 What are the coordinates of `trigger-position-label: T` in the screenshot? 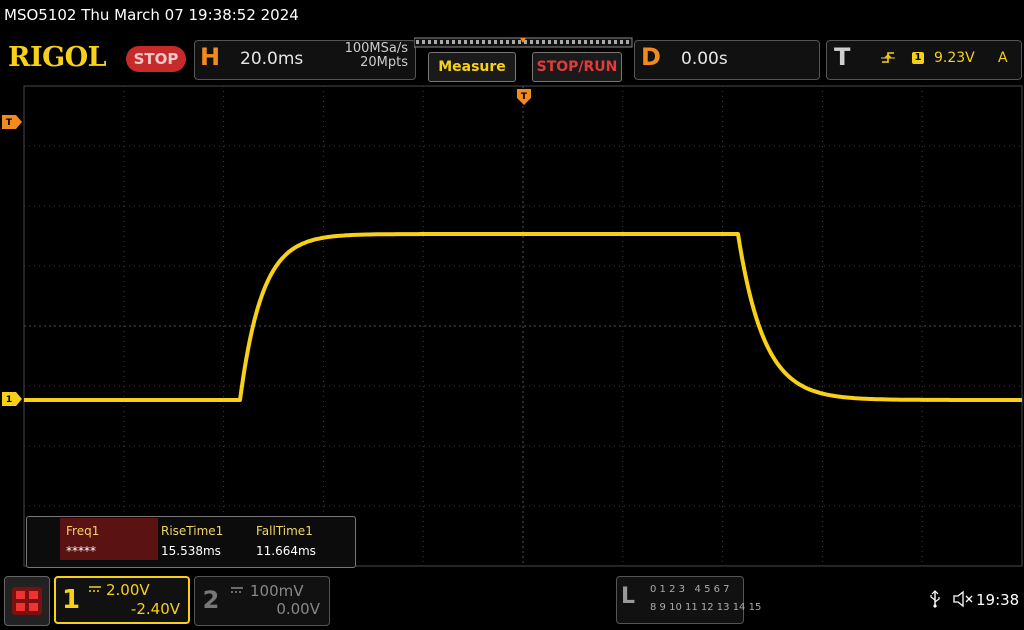 It's located at (524, 97).